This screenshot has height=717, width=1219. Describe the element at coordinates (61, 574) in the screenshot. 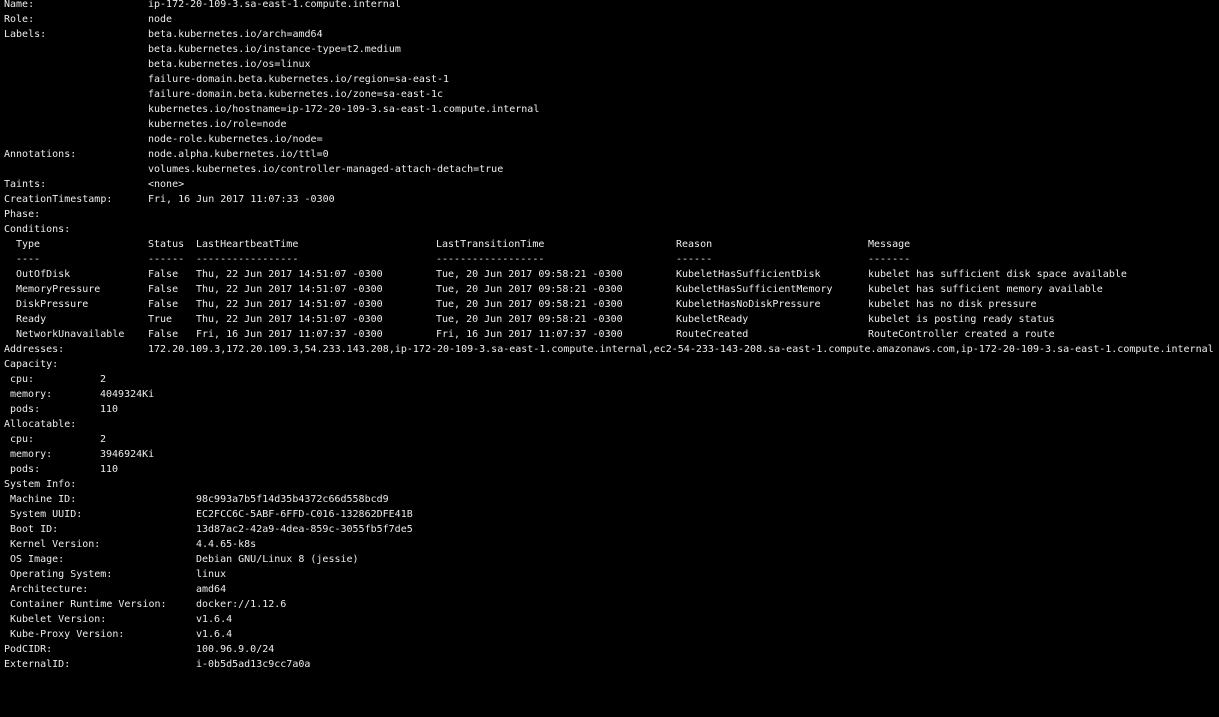

I see `system-info-key: Operating System:` at that location.